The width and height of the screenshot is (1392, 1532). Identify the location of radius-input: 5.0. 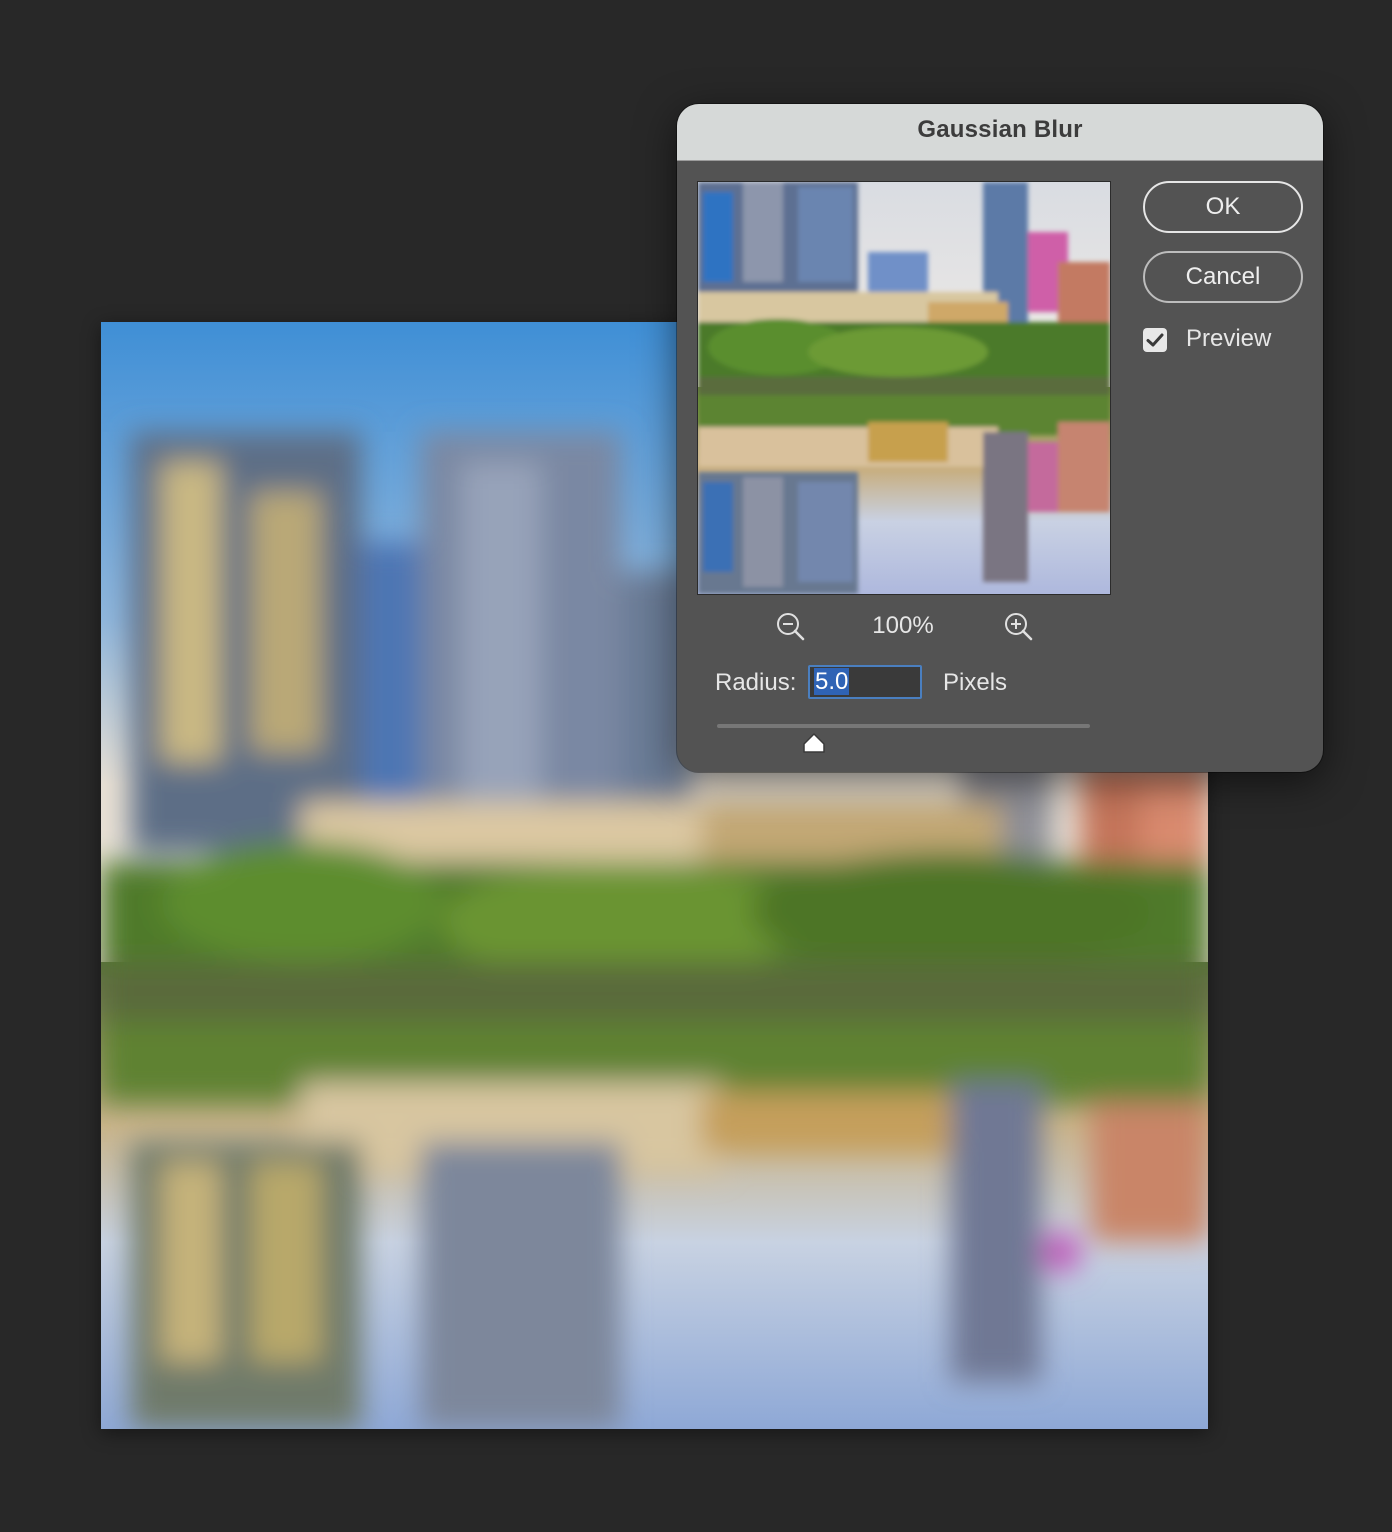
(865, 682).